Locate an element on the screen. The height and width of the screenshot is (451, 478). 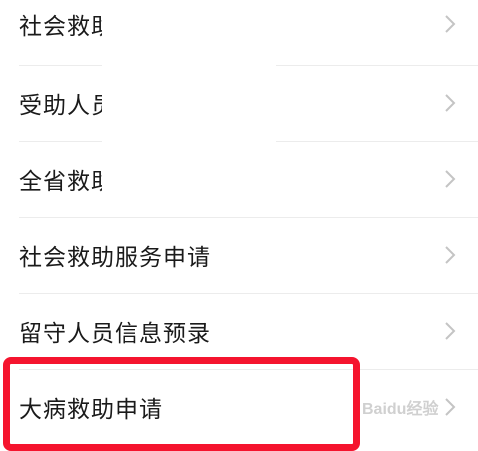
list-item-label: 社会救助 is located at coordinates (67, 27).